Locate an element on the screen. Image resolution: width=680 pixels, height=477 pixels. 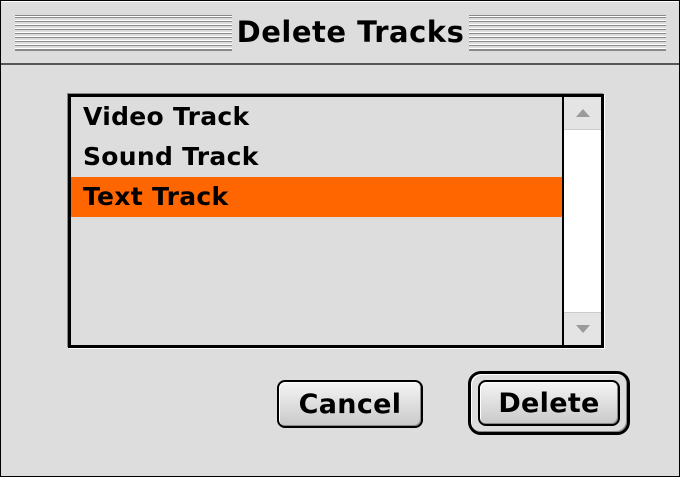
delete-button: Delete is located at coordinates (549, 403).